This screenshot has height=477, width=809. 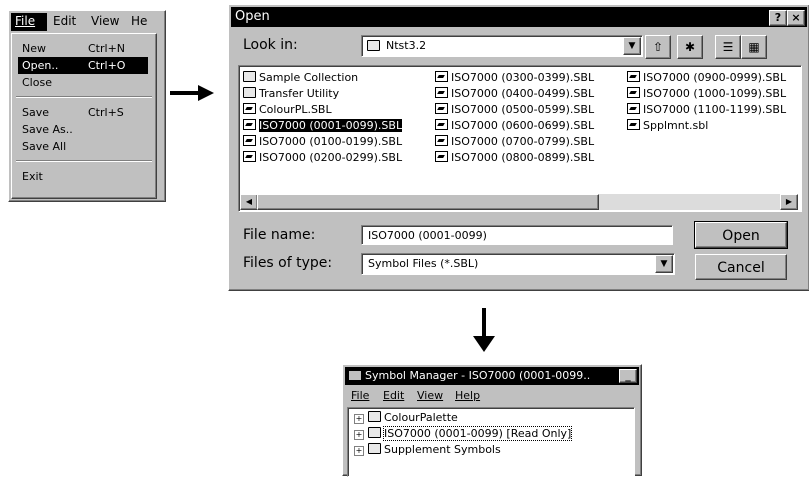 What do you see at coordinates (83, 129) in the screenshot?
I see `menu-item-save-as: Save As..` at bounding box center [83, 129].